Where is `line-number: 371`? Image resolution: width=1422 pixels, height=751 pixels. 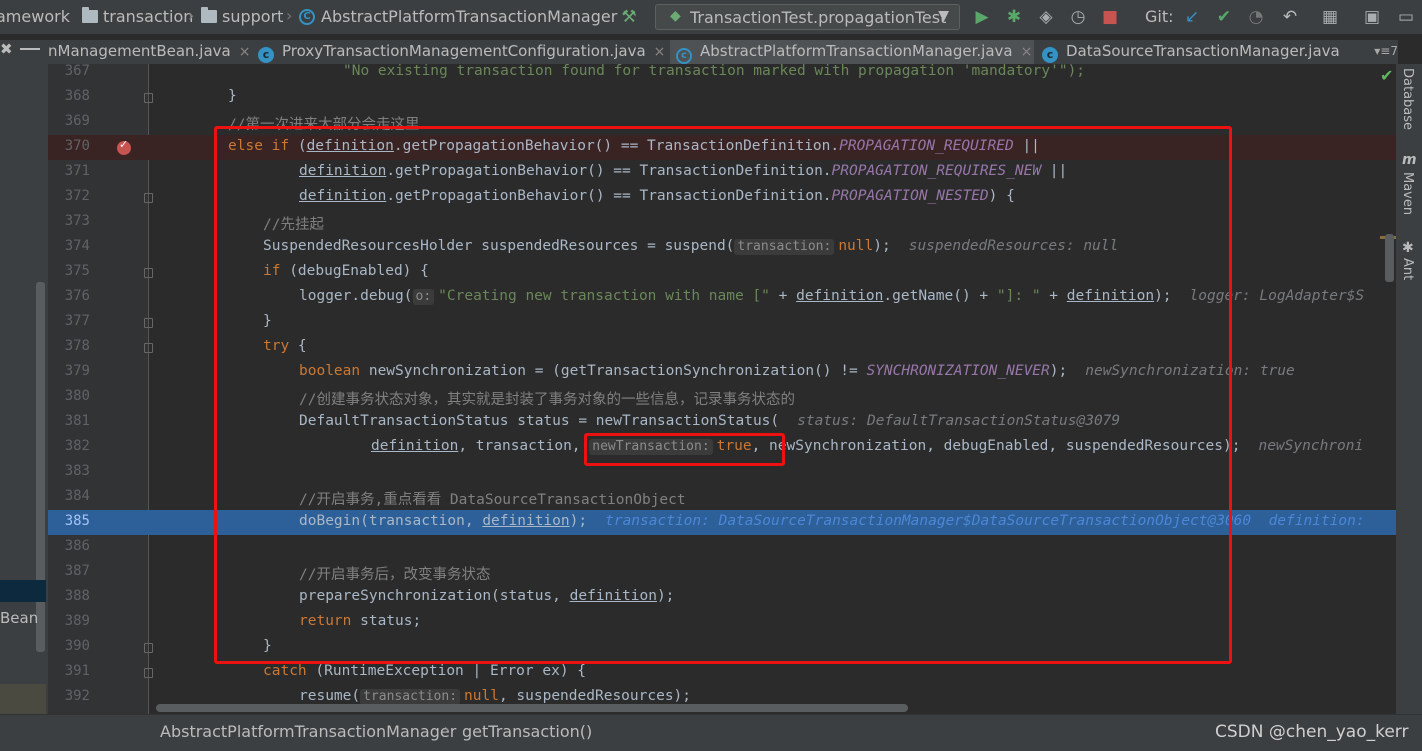
line-number: 371 is located at coordinates (69, 171).